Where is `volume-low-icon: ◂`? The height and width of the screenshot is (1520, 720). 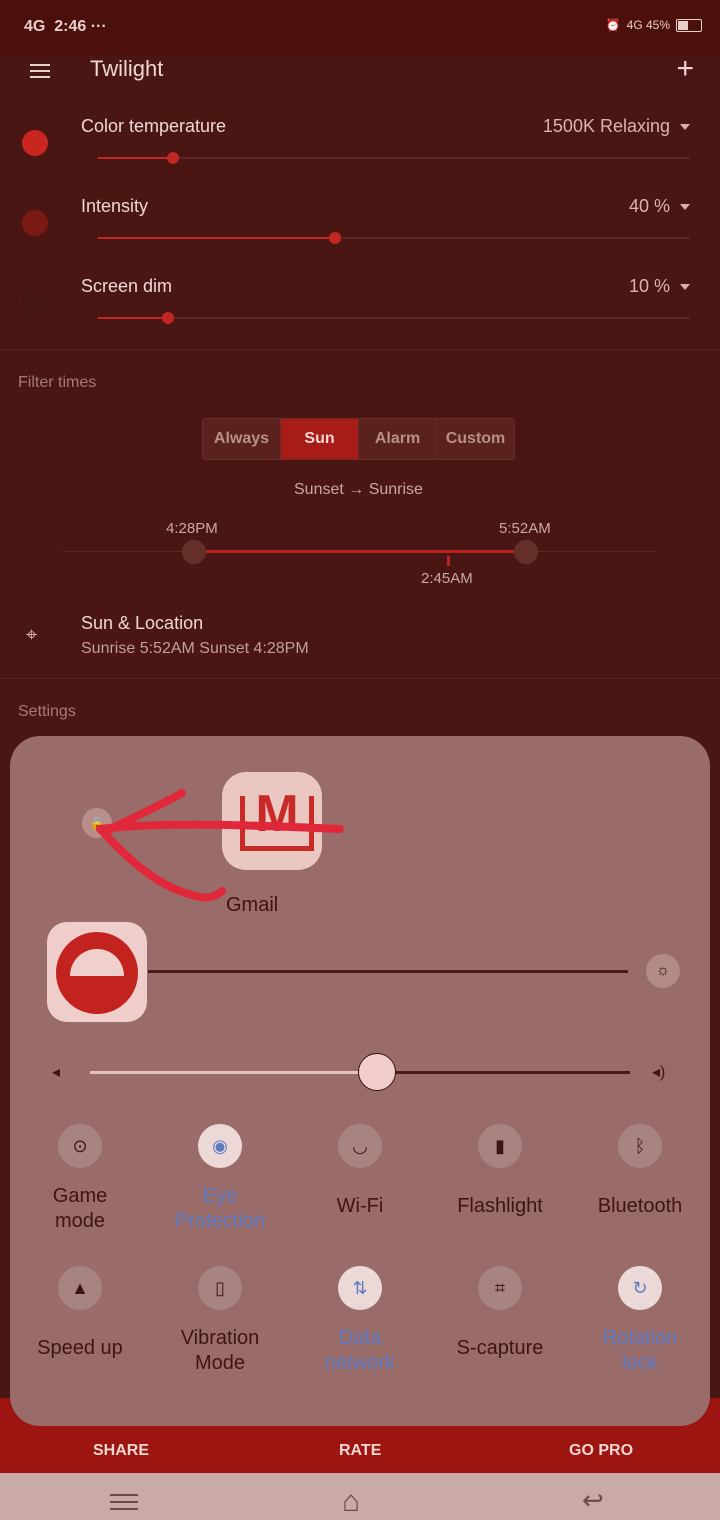
volume-low-icon: ◂ is located at coordinates (56, 1072).